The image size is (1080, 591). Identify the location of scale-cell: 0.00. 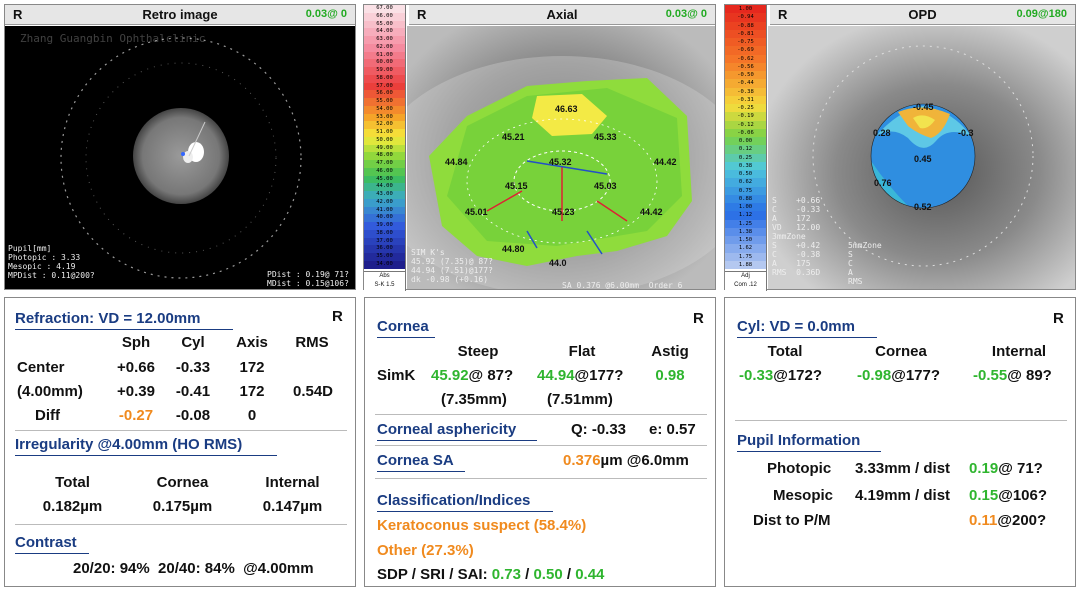
(745, 141).